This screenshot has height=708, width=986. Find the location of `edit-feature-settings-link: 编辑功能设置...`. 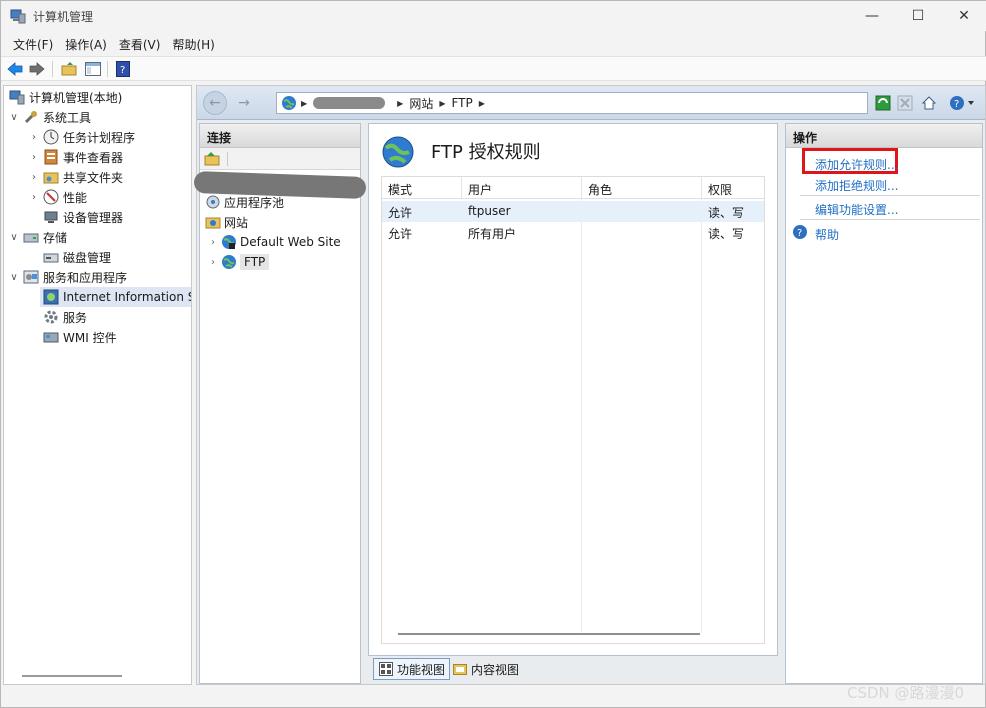

edit-feature-settings-link: 编辑功能设置... is located at coordinates (856, 209).